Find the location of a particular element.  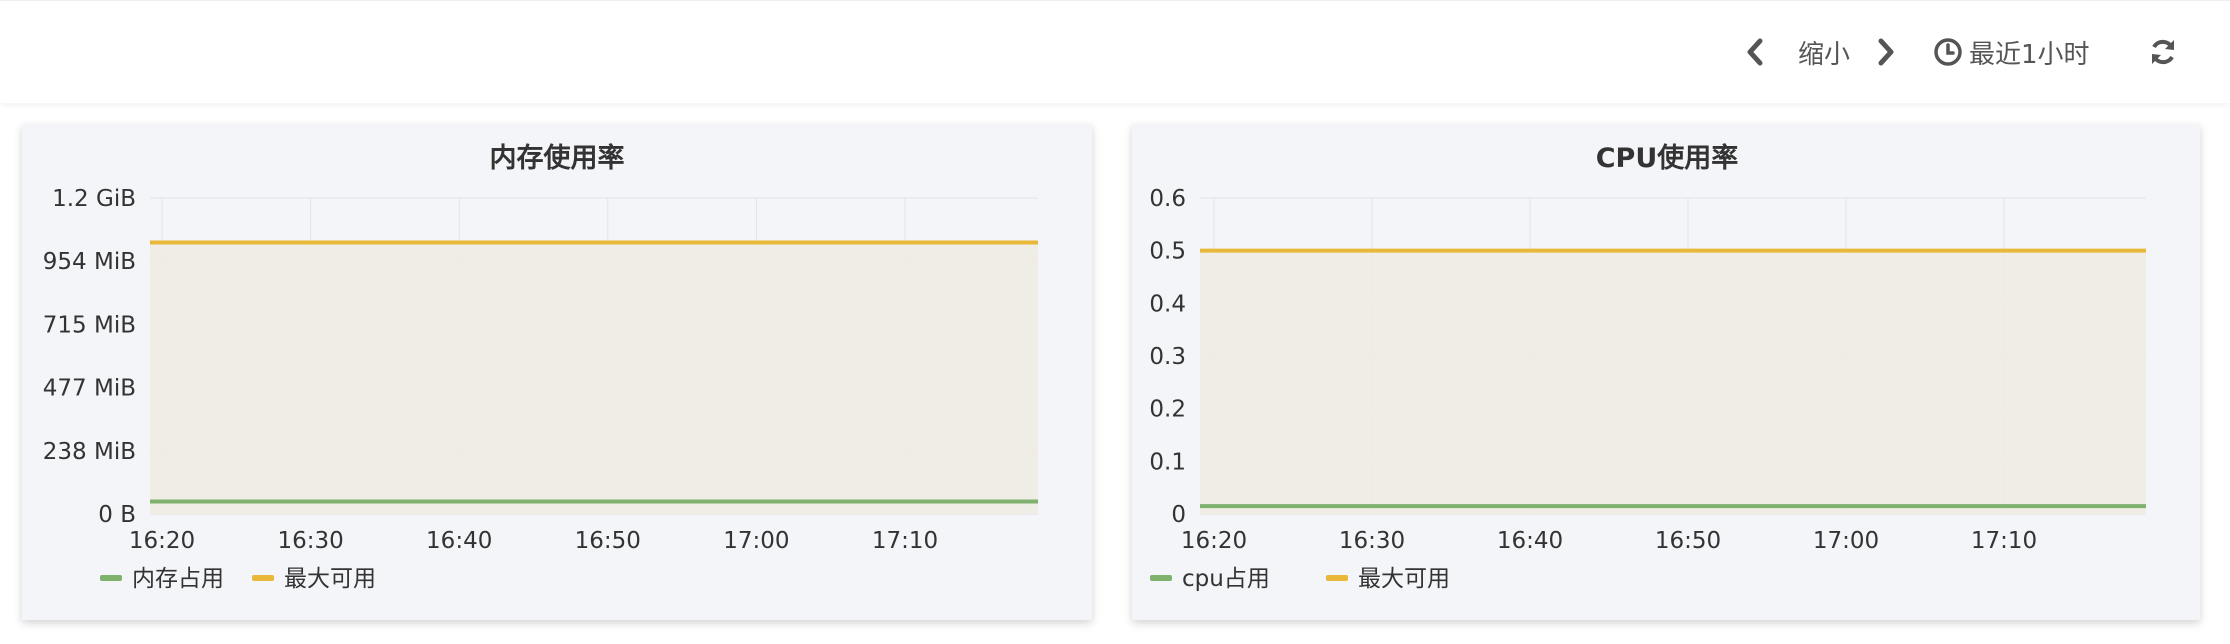

refresh-button is located at coordinates (2163, 52).